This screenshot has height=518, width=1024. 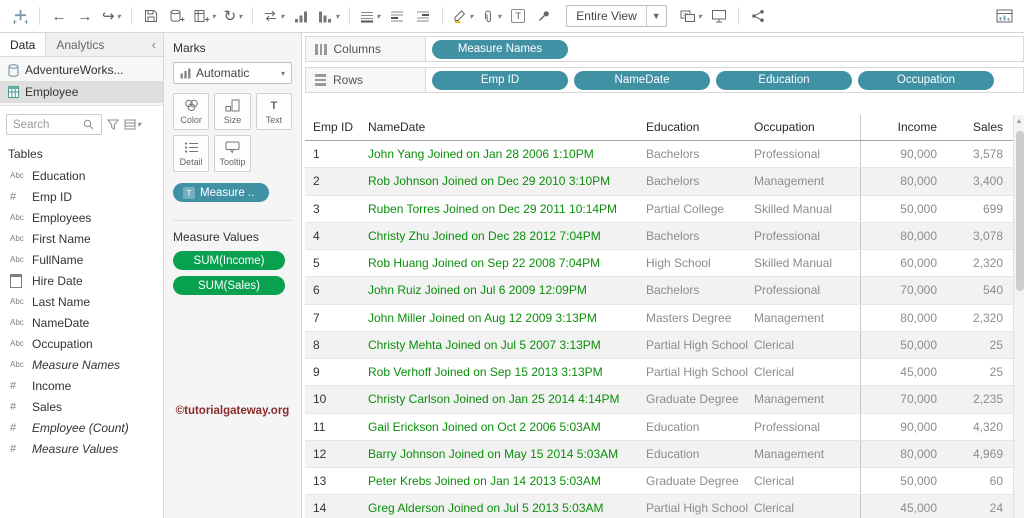 I want to click on cell-namedate: John Yang Joined on Jan 28 2006 1:10PM, so click(x=503, y=154).